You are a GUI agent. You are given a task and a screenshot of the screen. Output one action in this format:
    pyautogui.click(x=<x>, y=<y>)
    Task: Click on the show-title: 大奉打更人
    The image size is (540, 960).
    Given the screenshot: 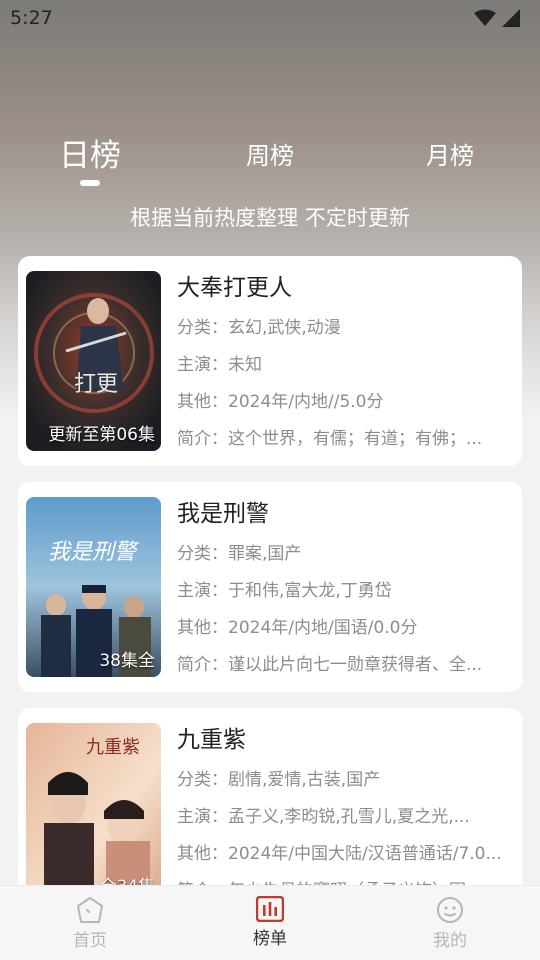 What is the action you would take?
    pyautogui.click(x=234, y=288)
    